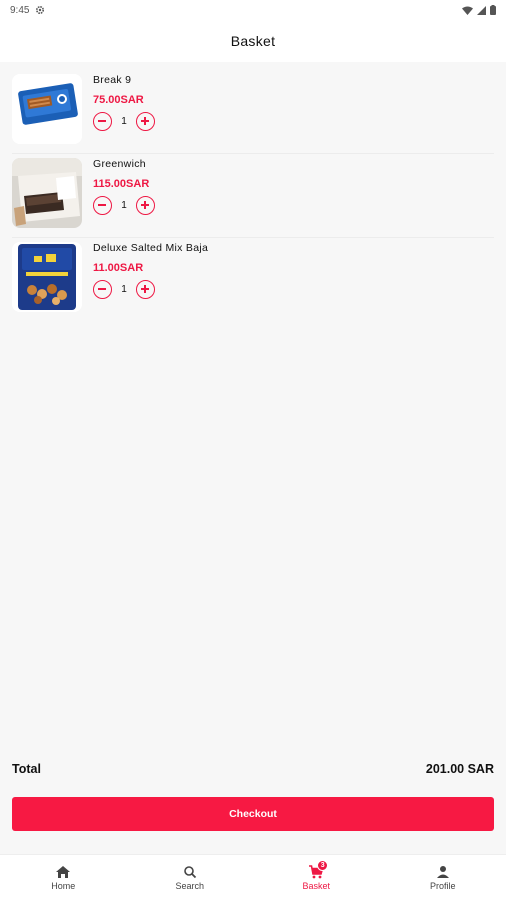 This screenshot has height=900, width=506. Describe the element at coordinates (253, 769) in the screenshot. I see `total-row: Total 201.00 SAR` at that location.